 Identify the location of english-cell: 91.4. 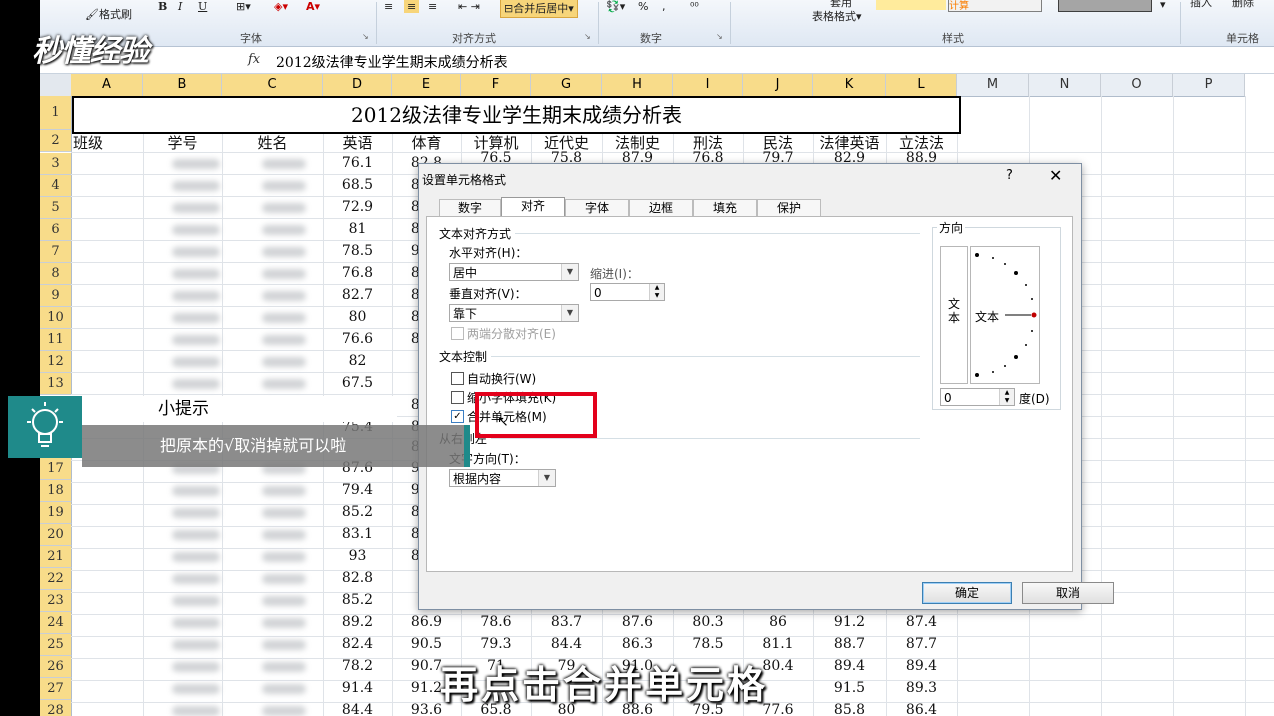
(357, 688).